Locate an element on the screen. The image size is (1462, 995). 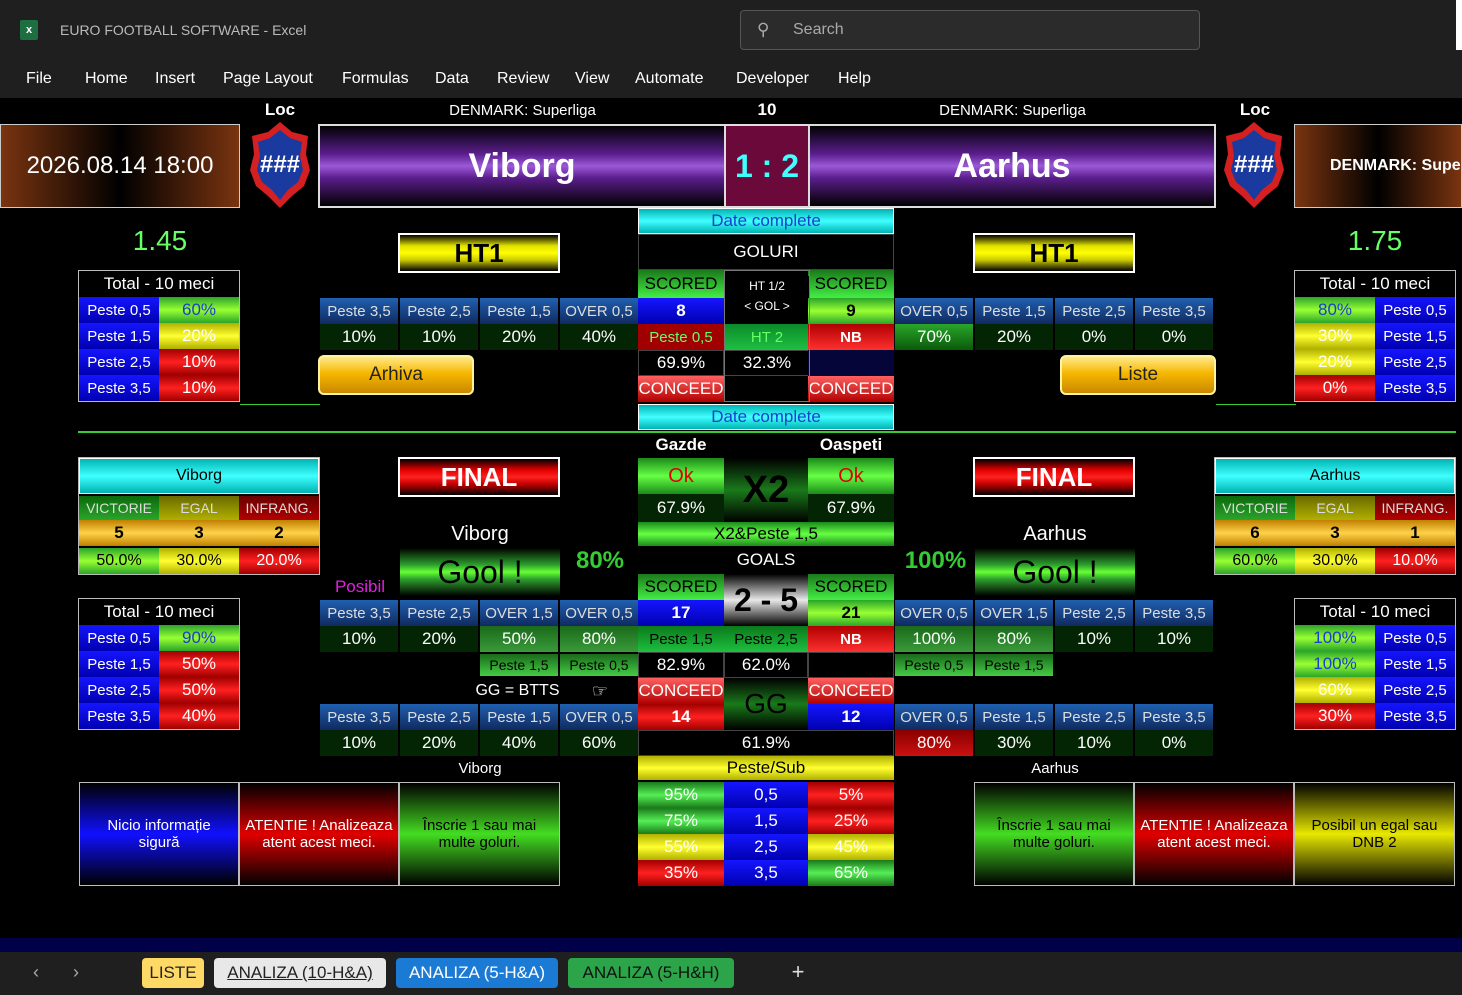
total-value: 0% is located at coordinates (1335, 388).